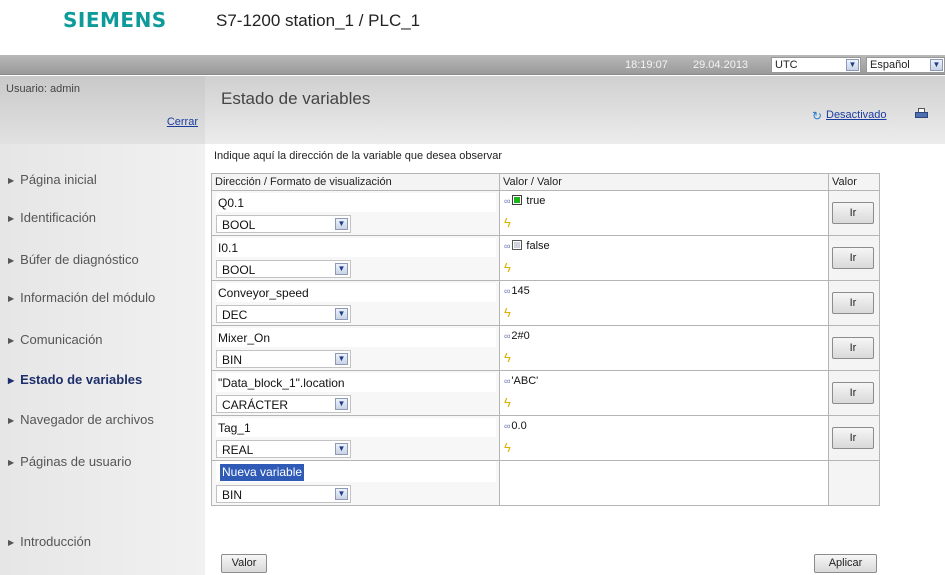 This screenshot has width=945, height=575. Describe the element at coordinates (73, 259) in the screenshot. I see `nav-item-bufer-diagnostico: ▶ Búfer de diagnóstico` at that location.